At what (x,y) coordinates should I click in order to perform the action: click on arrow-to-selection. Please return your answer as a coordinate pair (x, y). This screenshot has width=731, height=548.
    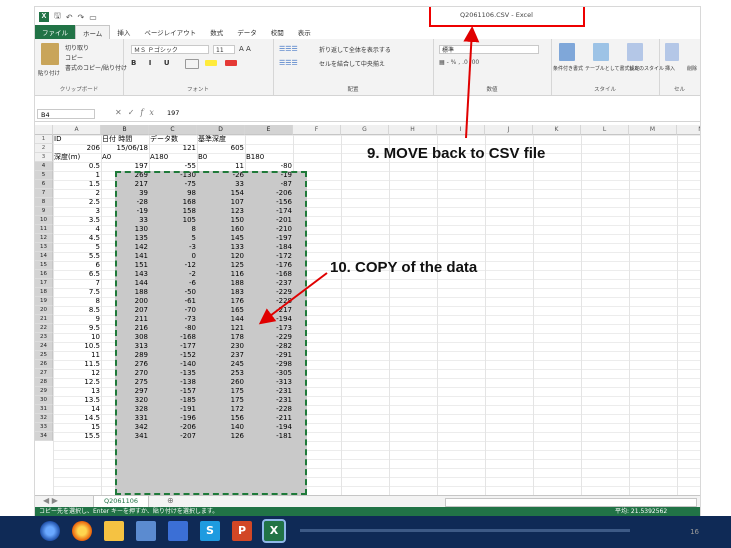
    Looking at the image, I should click on (293, 298).